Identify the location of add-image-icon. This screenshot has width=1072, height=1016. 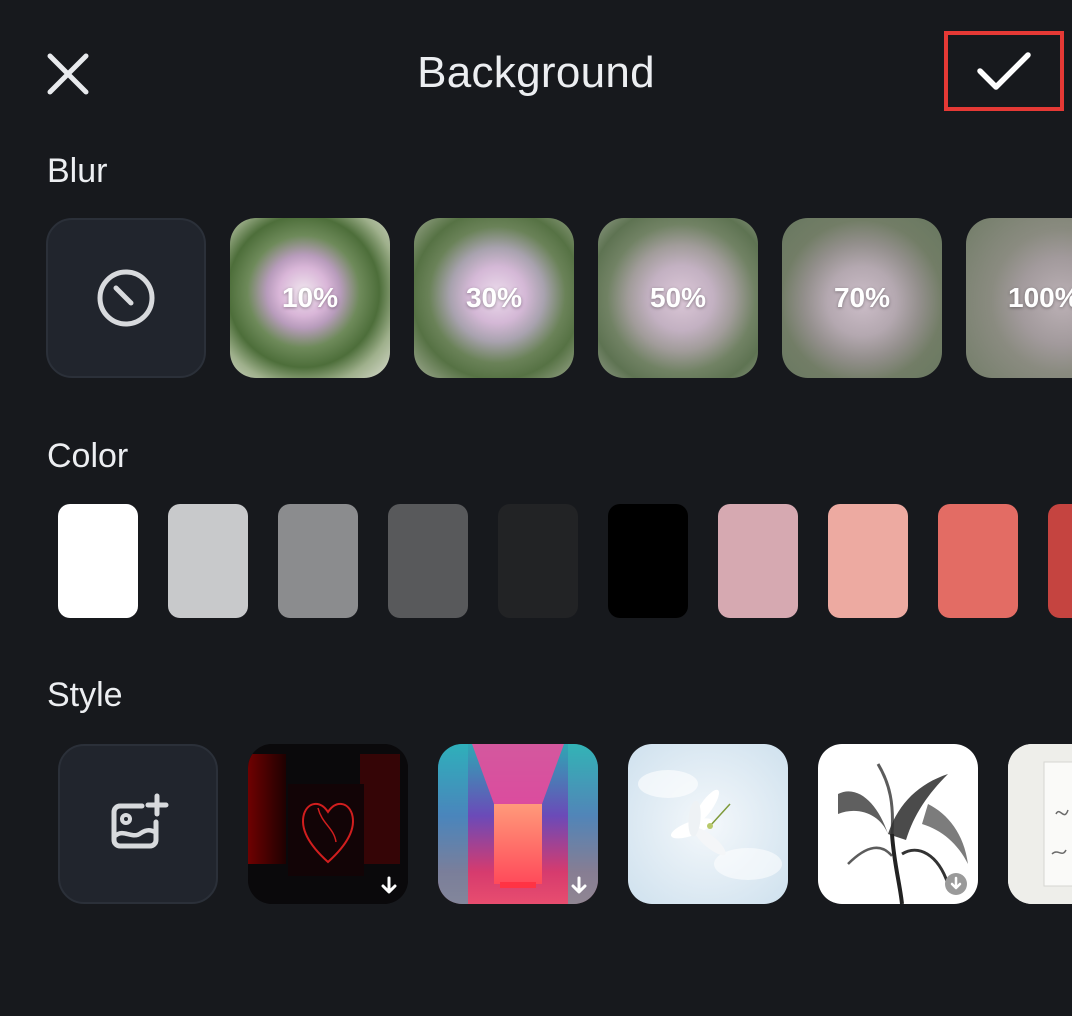
(140, 821).